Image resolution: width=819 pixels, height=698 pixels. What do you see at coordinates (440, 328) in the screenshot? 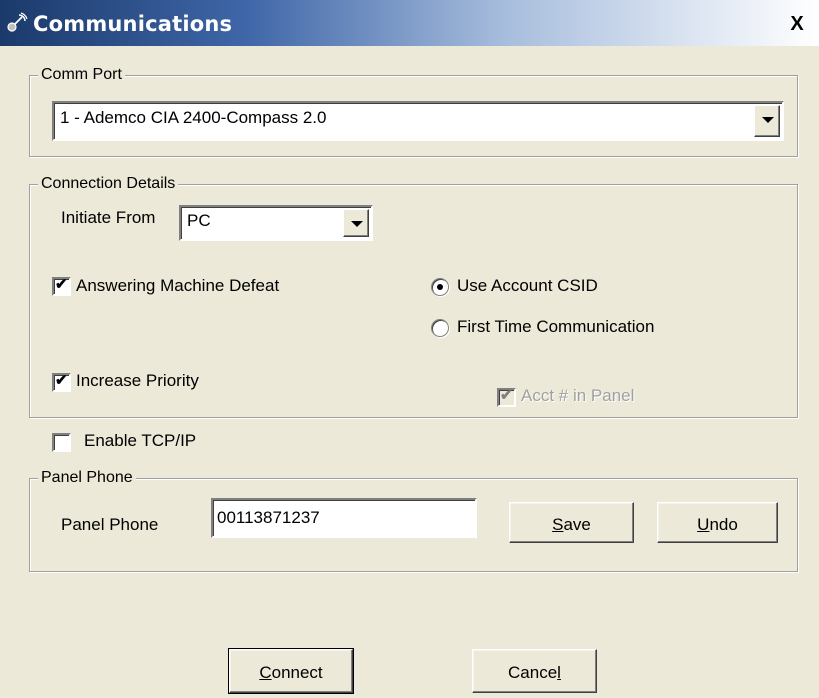
I see `first-time-communication-radio` at bounding box center [440, 328].